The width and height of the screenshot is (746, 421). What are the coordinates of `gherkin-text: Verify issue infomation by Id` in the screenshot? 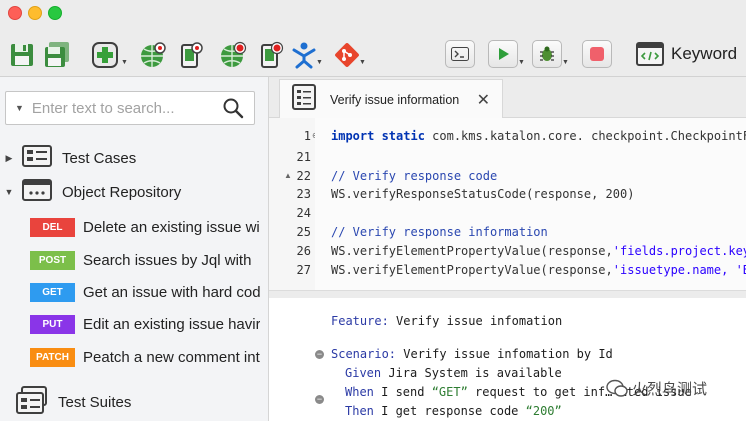 It's located at (504, 354).